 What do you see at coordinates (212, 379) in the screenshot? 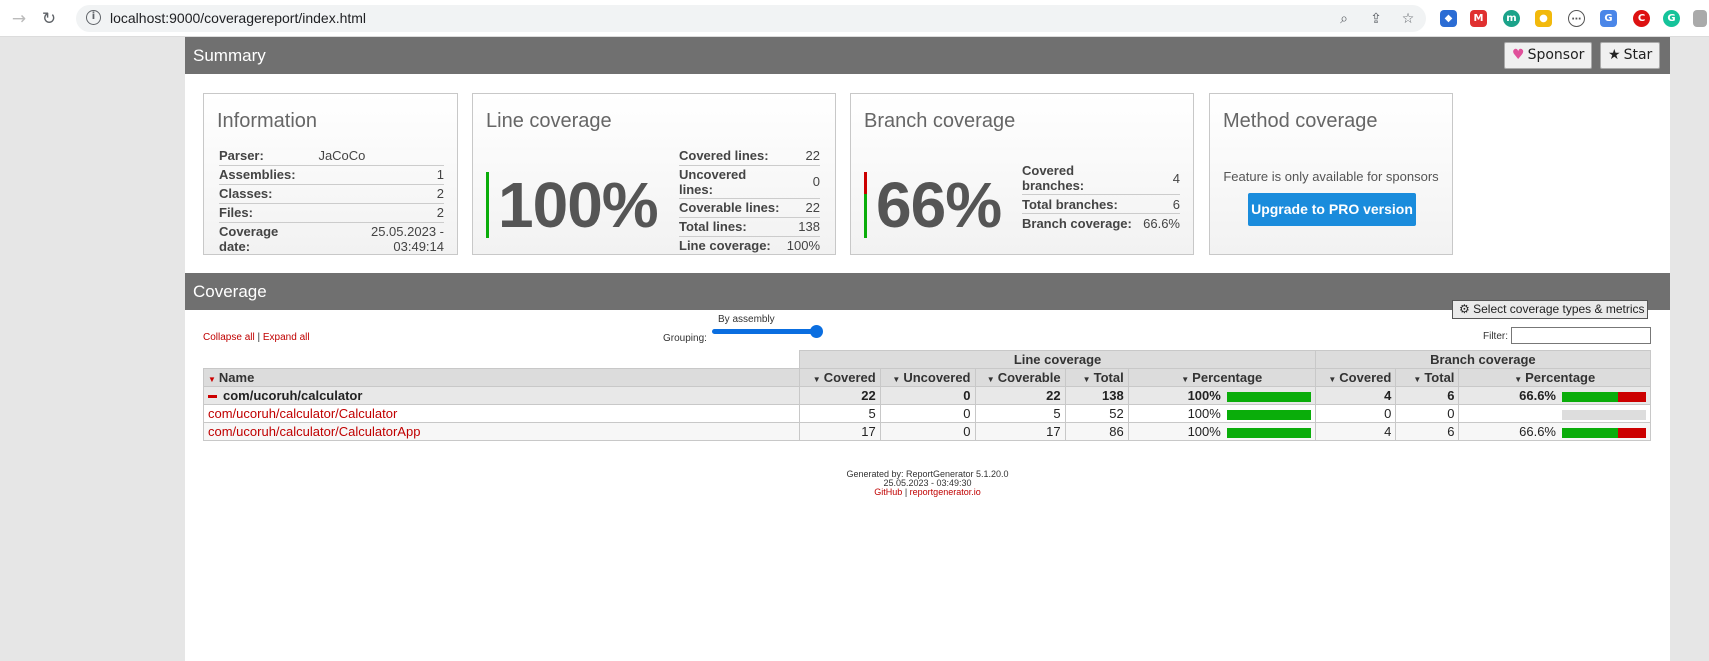
I see `sort-desc-icon: ▼` at bounding box center [212, 379].